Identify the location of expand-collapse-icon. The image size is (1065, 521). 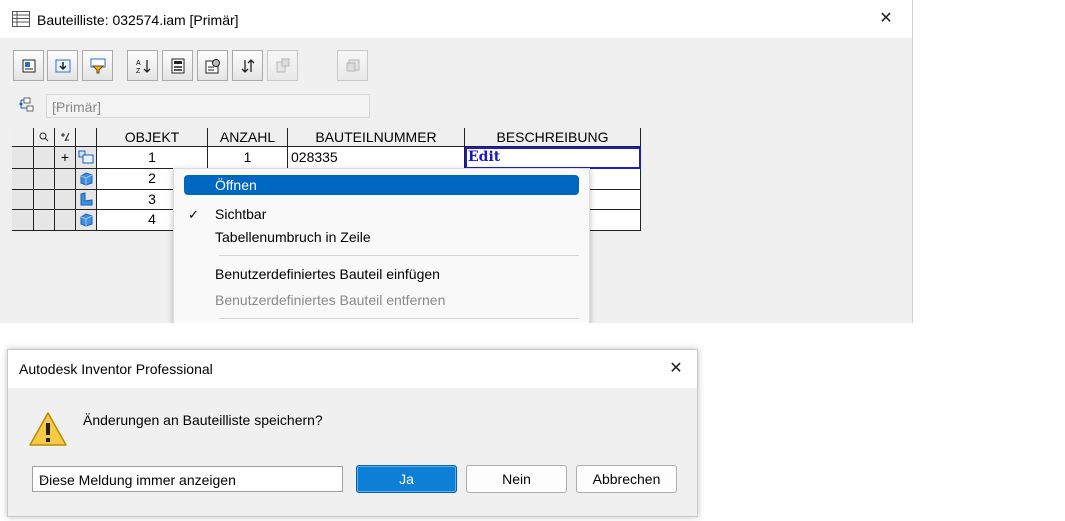
(65, 137).